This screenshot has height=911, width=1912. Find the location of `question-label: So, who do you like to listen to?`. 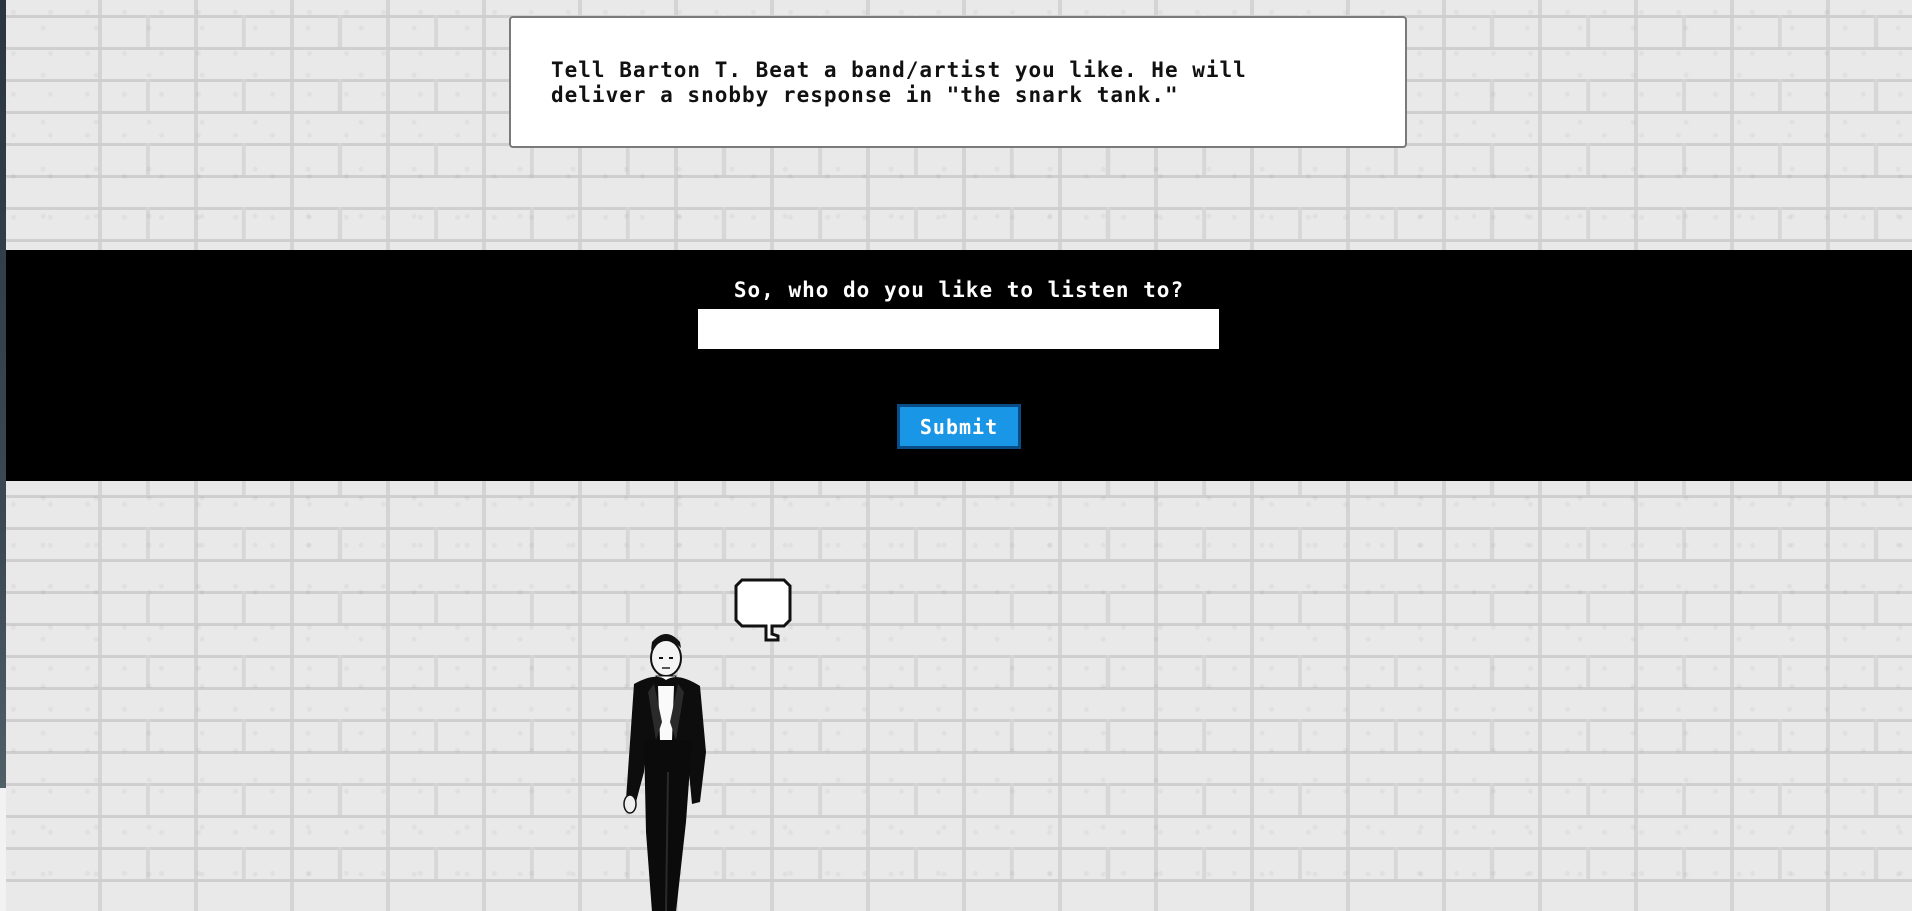

question-label: So, who do you like to listen to? is located at coordinates (959, 290).